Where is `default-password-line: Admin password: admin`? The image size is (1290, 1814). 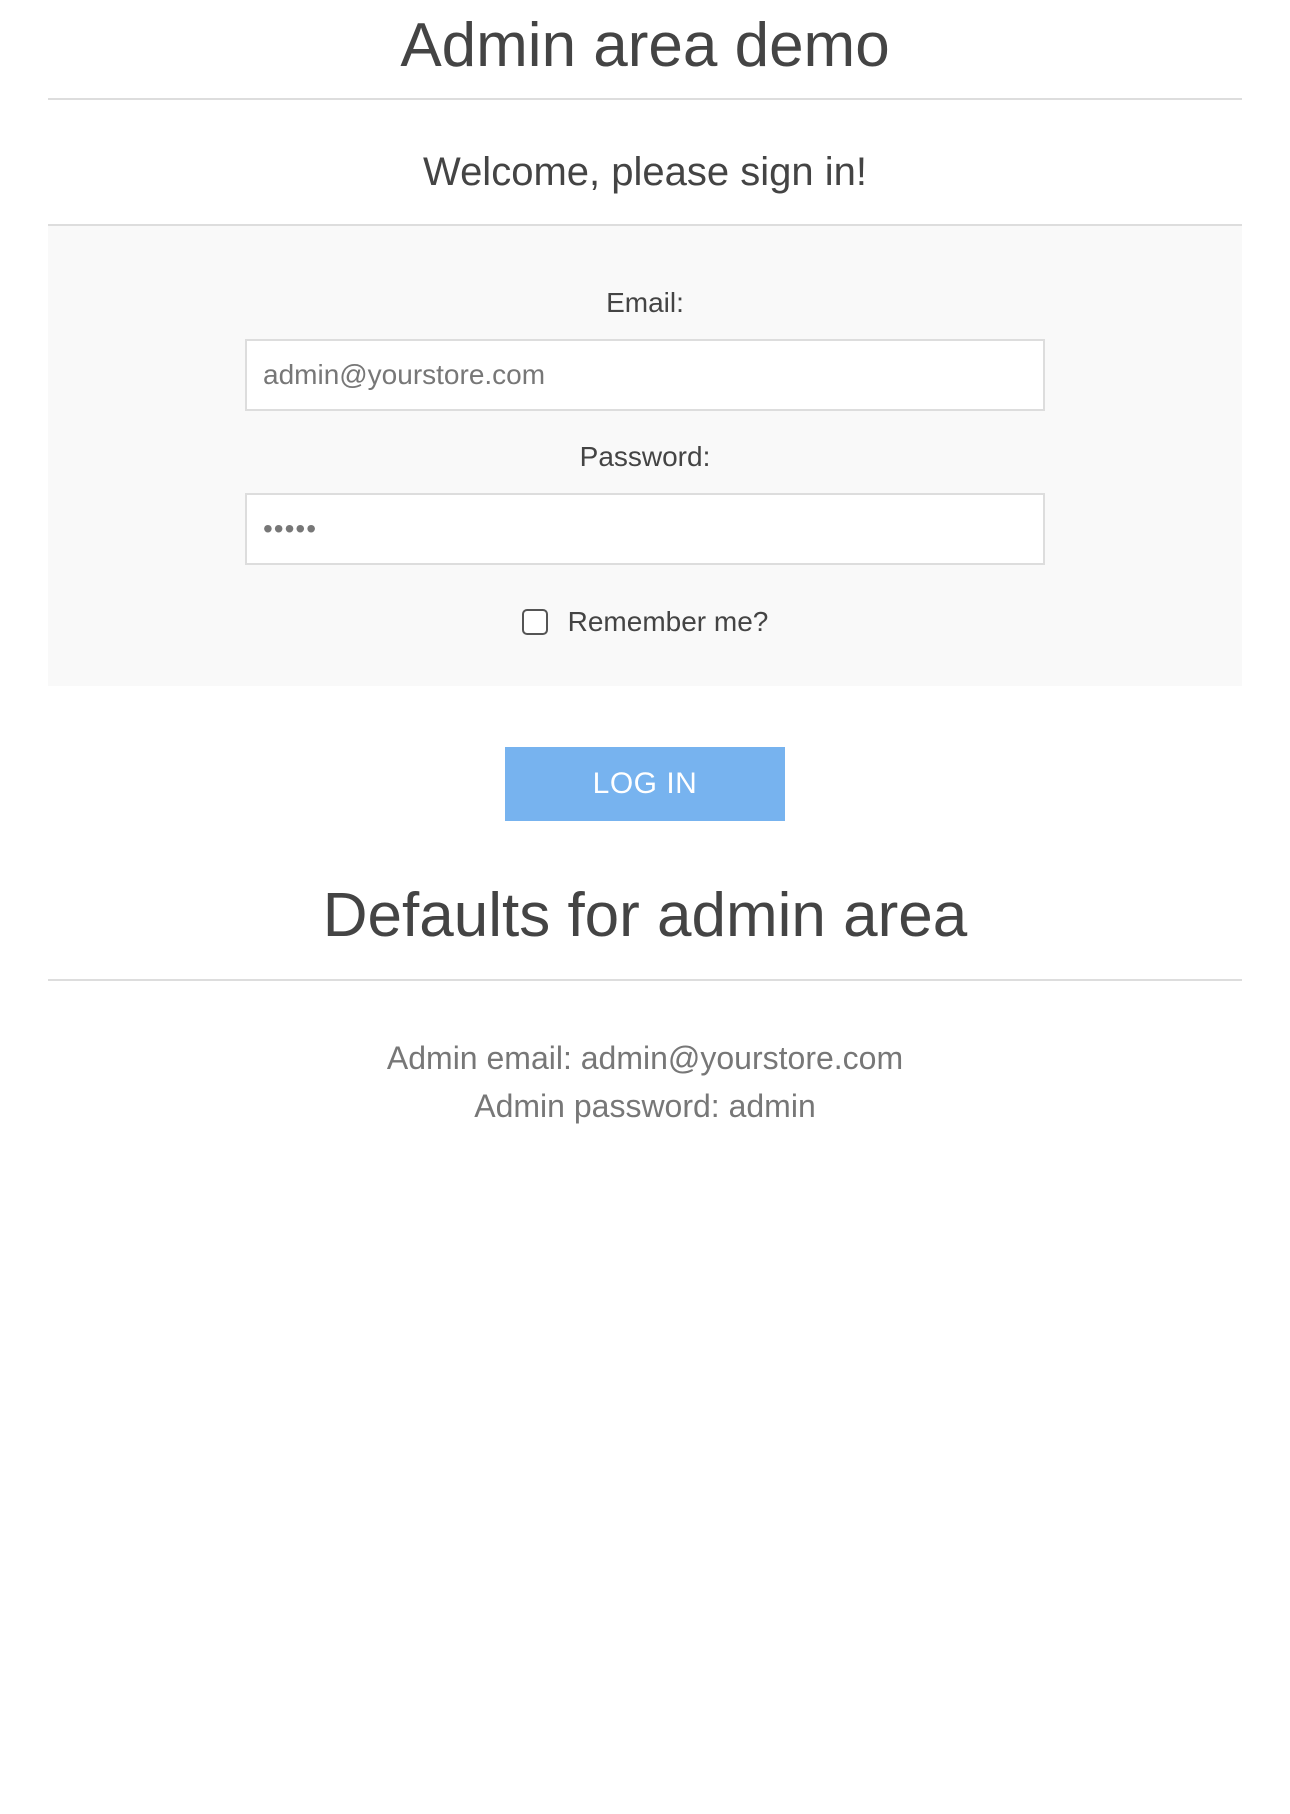 default-password-line: Admin password: admin is located at coordinates (645, 1106).